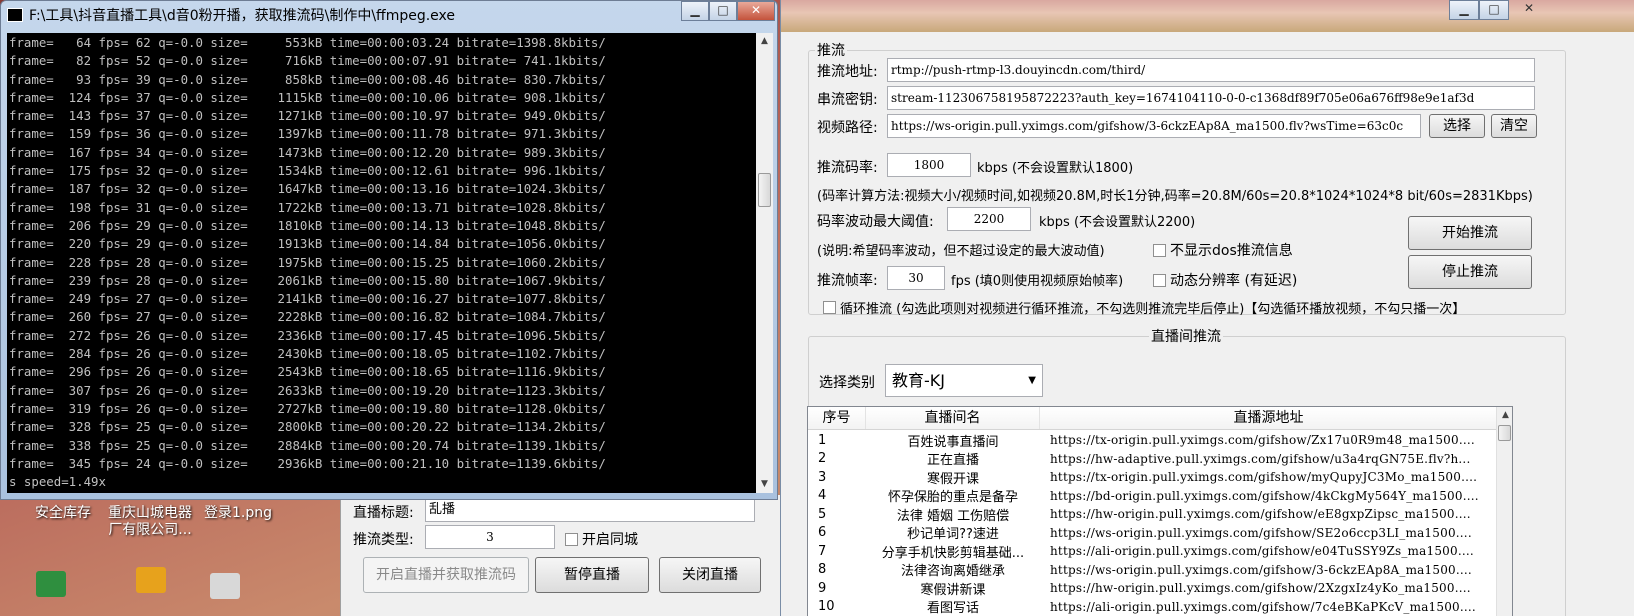 This screenshot has height=616, width=1634. What do you see at coordinates (63, 513) in the screenshot?
I see `desktop-icon-label: 安全库存` at bounding box center [63, 513].